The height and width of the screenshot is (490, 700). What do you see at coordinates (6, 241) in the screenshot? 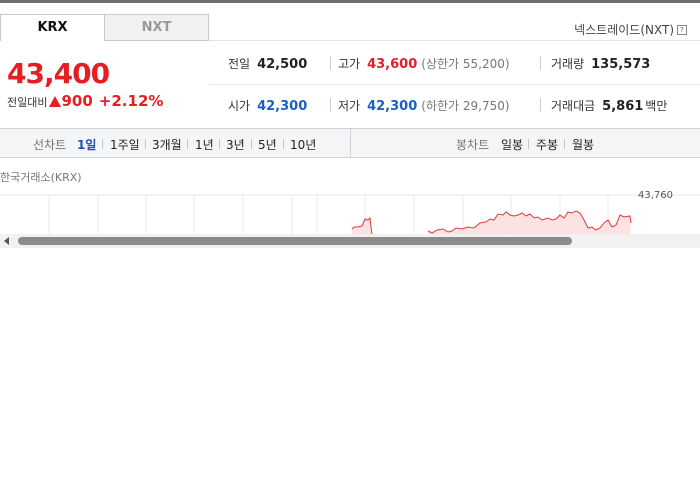
I see `scroll-left-icon` at bounding box center [6, 241].